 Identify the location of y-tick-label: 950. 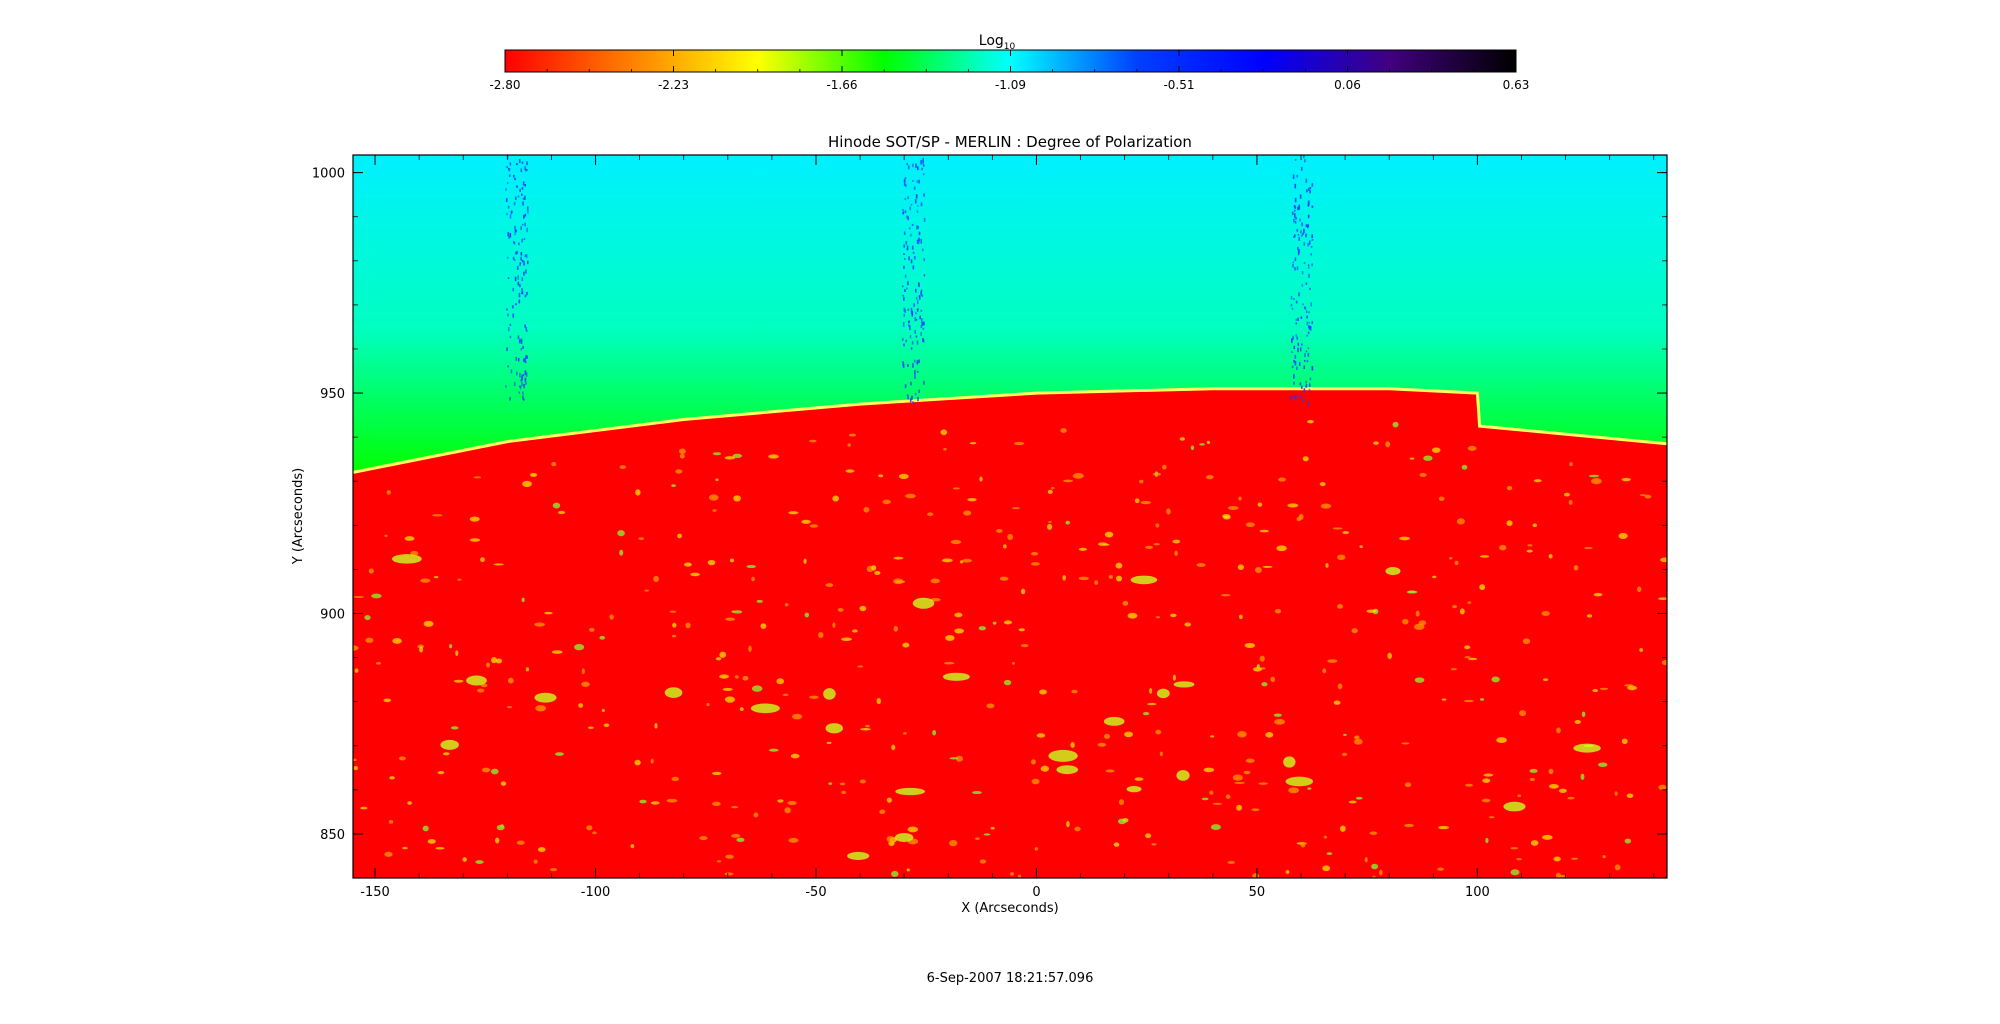
(332, 394).